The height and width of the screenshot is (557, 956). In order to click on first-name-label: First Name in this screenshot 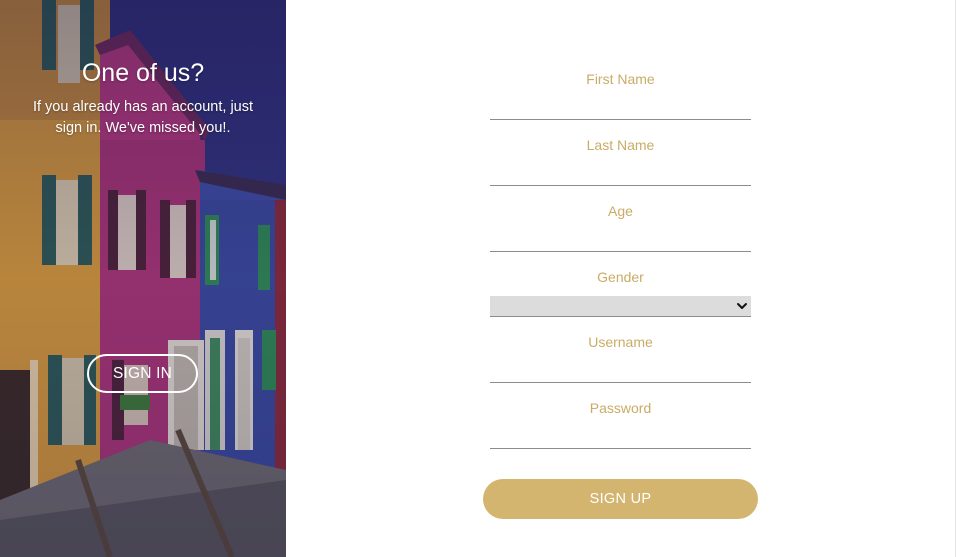, I will do `click(620, 79)`.